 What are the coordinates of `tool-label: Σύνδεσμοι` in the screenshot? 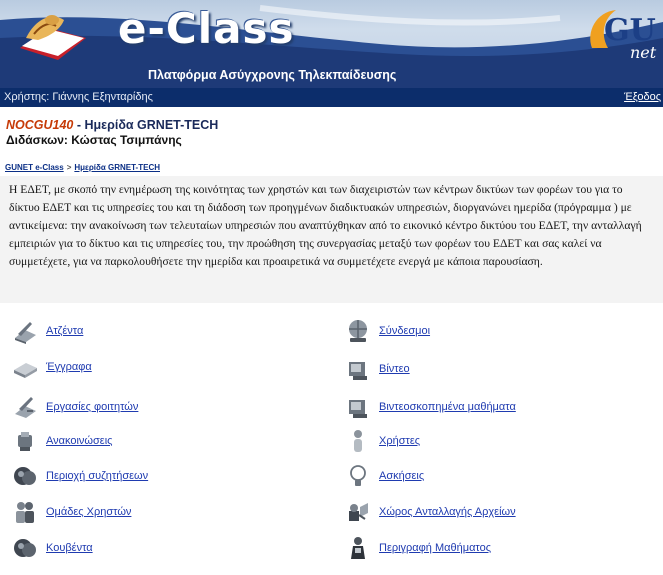 It's located at (405, 331).